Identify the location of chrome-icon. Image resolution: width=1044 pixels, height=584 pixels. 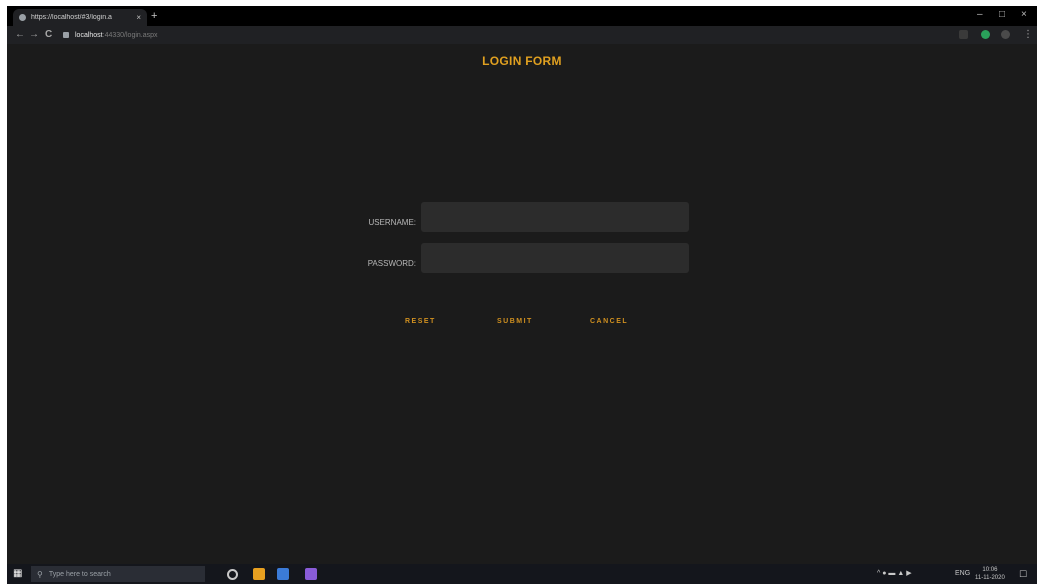
(283, 574).